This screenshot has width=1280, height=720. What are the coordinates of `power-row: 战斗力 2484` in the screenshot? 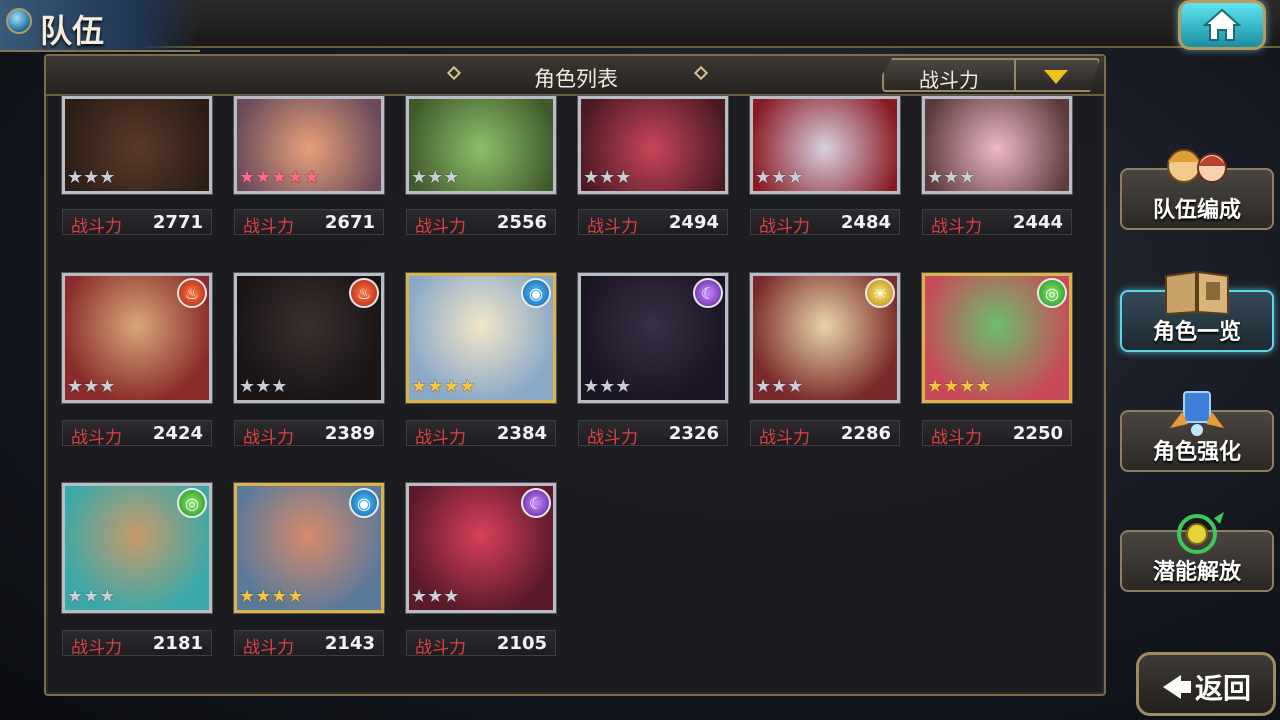 It's located at (825, 223).